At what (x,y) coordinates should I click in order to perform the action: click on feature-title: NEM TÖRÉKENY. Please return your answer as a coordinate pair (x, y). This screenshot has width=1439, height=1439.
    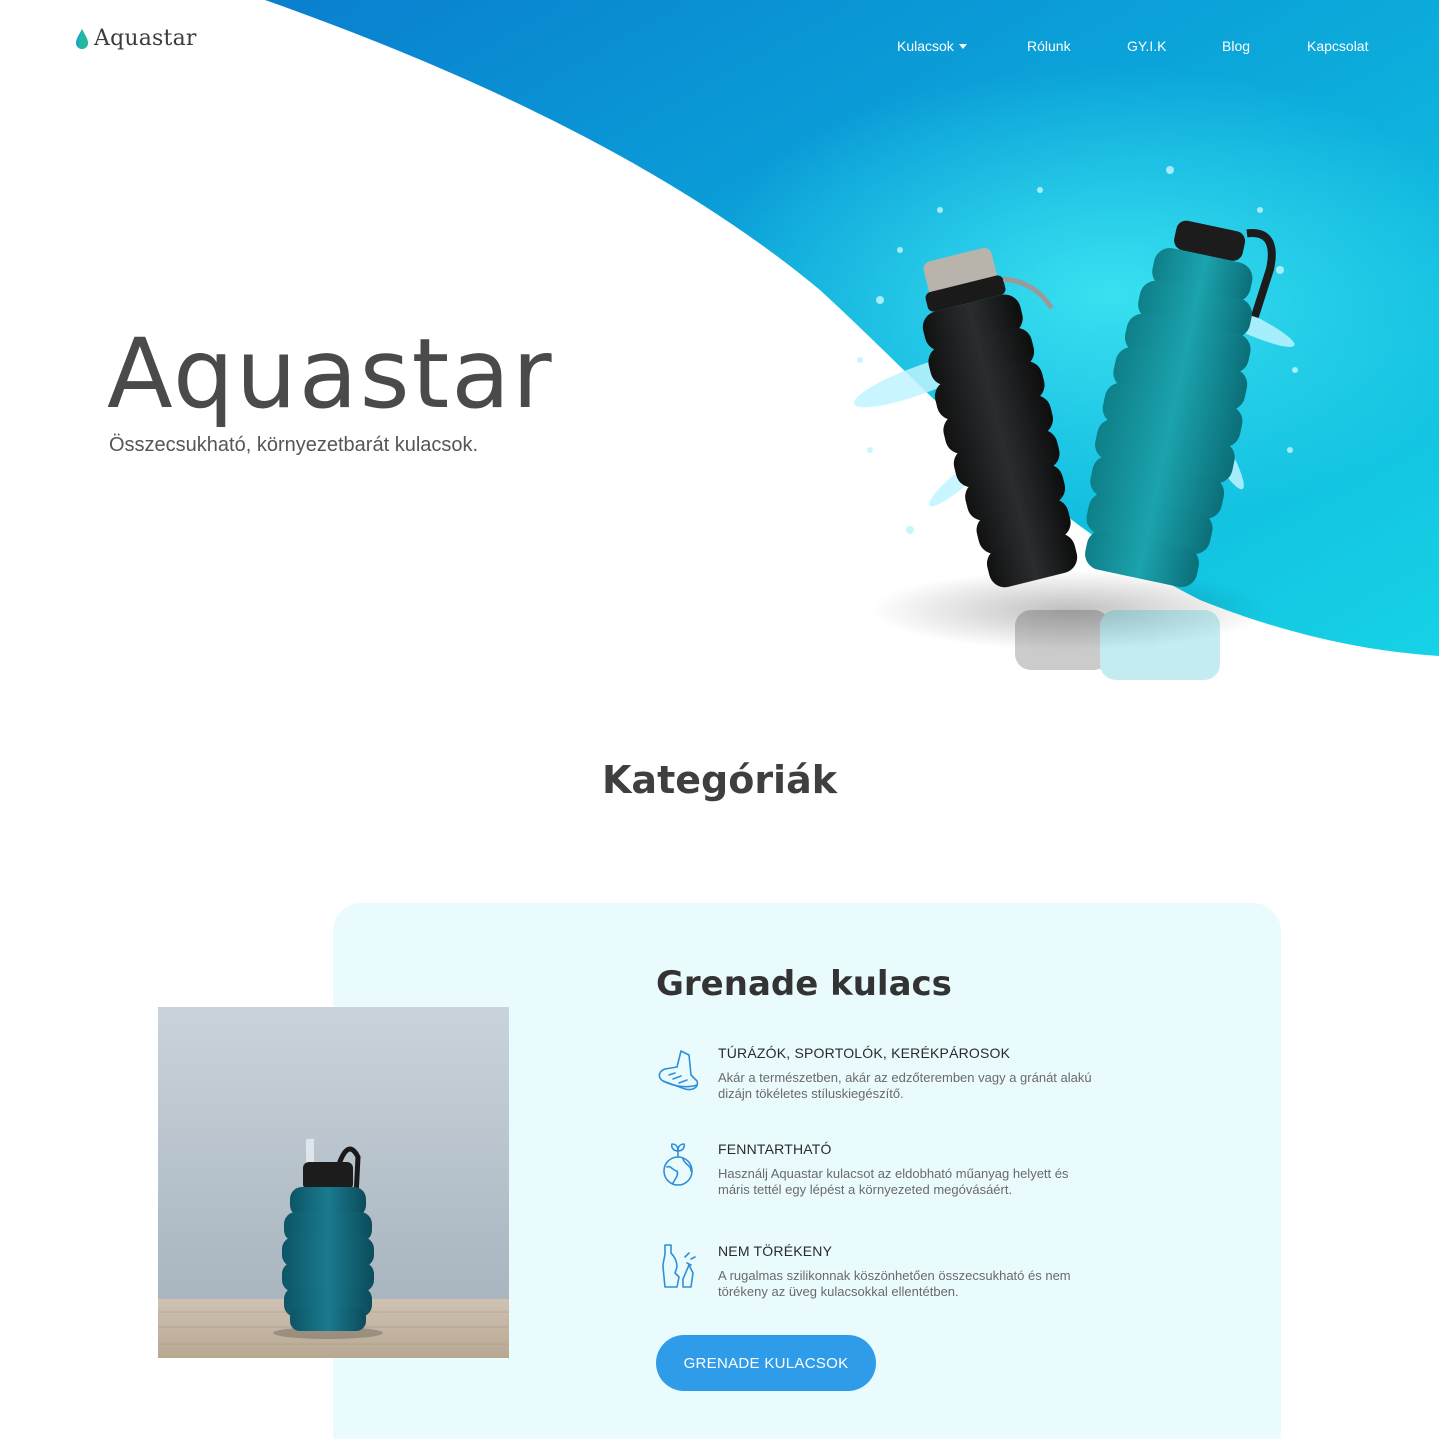
    Looking at the image, I should click on (775, 1251).